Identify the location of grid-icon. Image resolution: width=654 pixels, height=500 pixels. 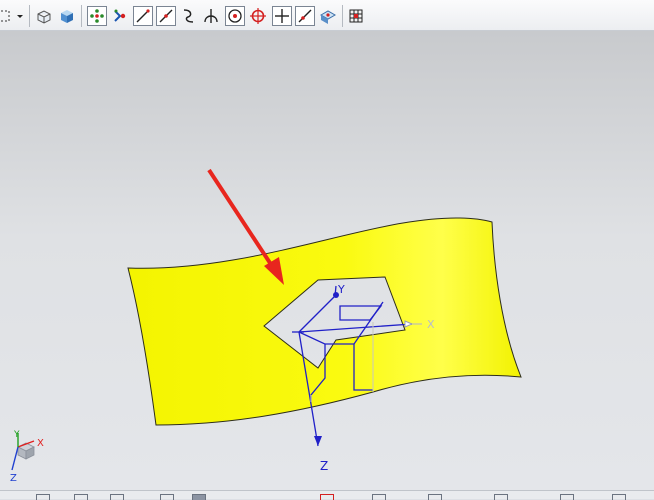
(356, 16).